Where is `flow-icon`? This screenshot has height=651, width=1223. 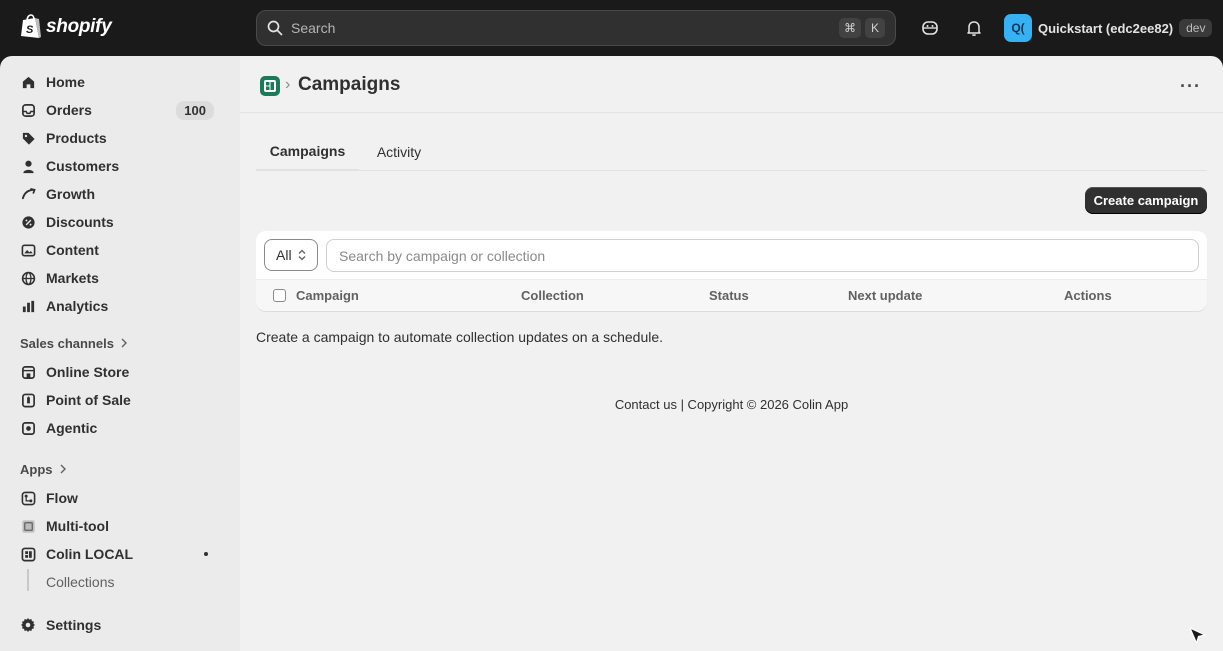
flow-icon is located at coordinates (28, 498).